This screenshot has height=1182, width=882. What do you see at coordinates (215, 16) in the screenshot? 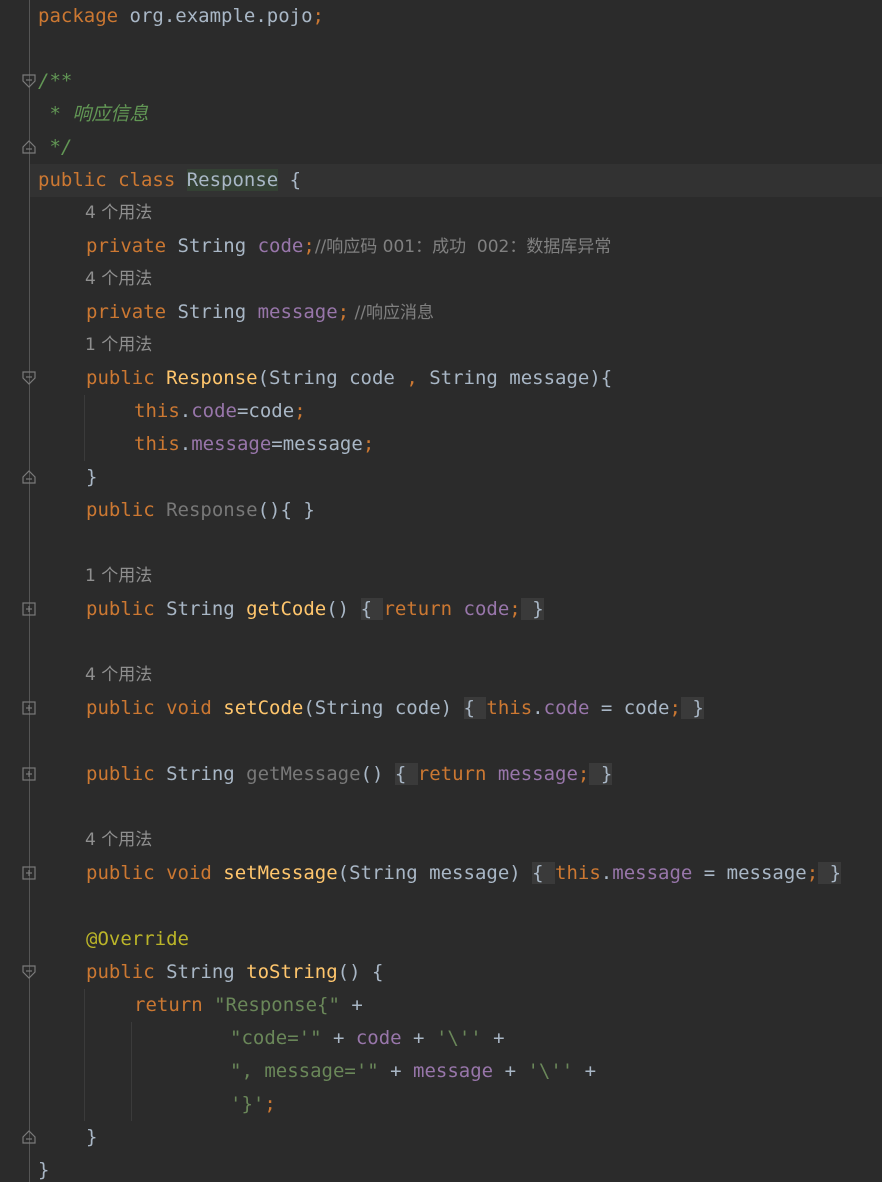
I see `package-name: org.example.pojo` at bounding box center [215, 16].